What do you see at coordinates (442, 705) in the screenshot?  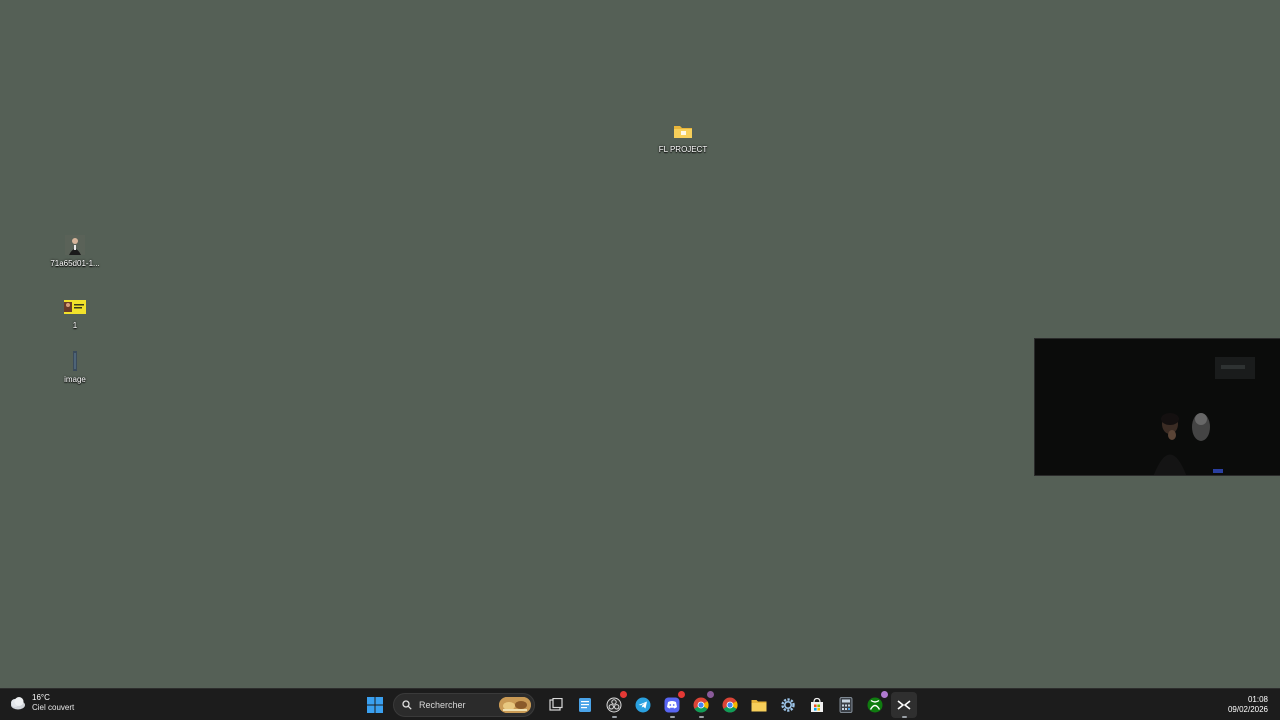 I see `search-placeholder: Rechercher` at bounding box center [442, 705].